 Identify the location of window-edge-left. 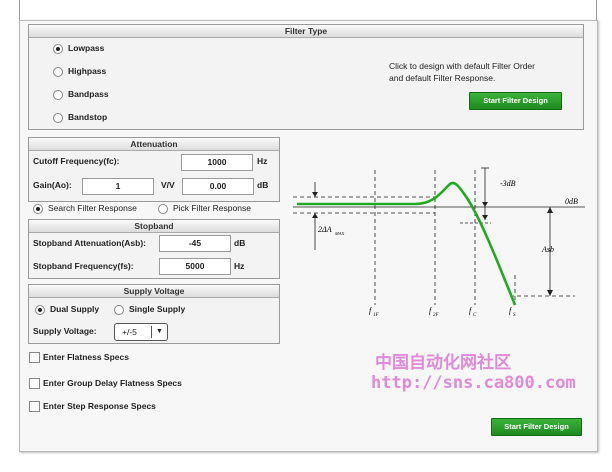
(19, 10).